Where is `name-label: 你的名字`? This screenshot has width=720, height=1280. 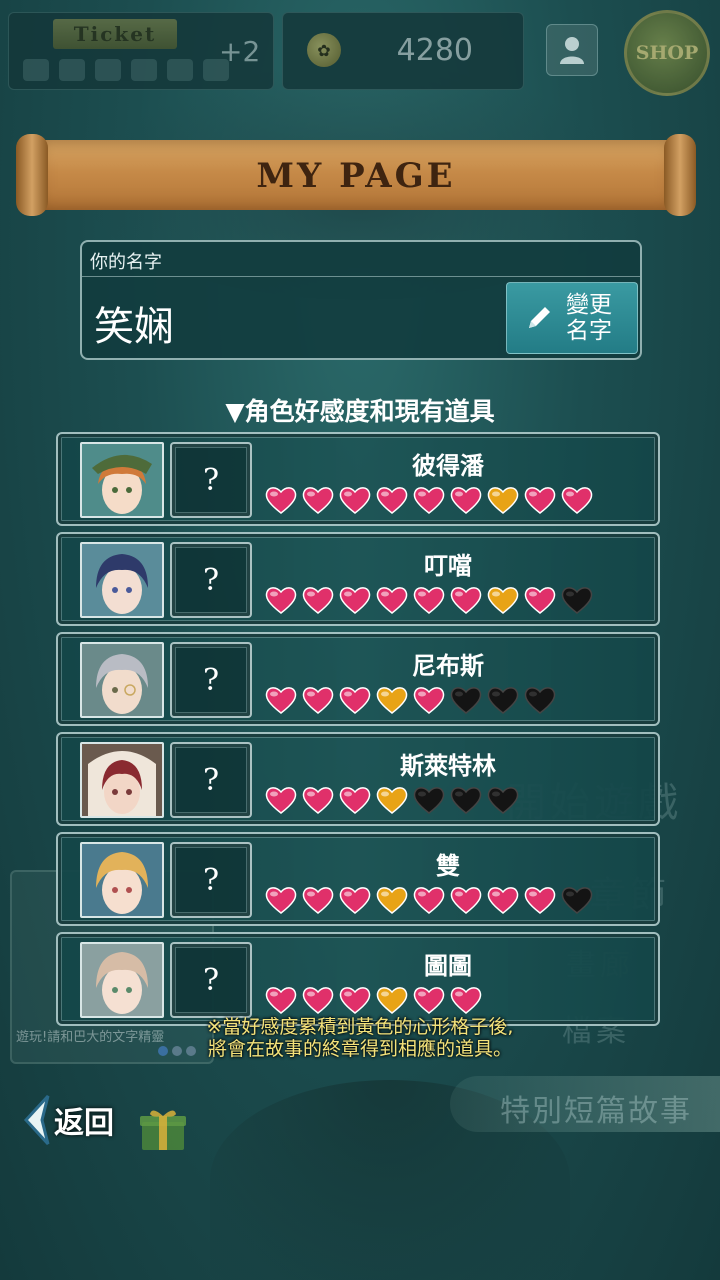 name-label: 你的名字 is located at coordinates (126, 262).